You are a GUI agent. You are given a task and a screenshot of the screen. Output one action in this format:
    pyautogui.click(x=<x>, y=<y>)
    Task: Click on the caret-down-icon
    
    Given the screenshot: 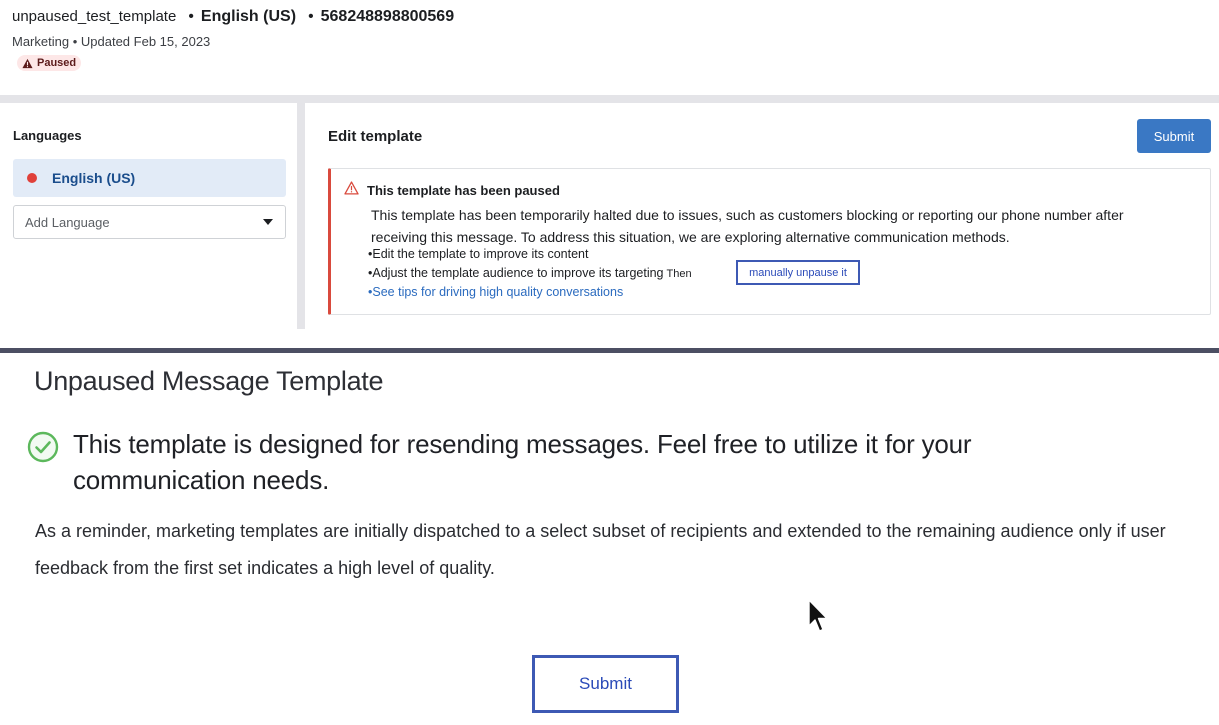 What is the action you would take?
    pyautogui.click(x=268, y=222)
    